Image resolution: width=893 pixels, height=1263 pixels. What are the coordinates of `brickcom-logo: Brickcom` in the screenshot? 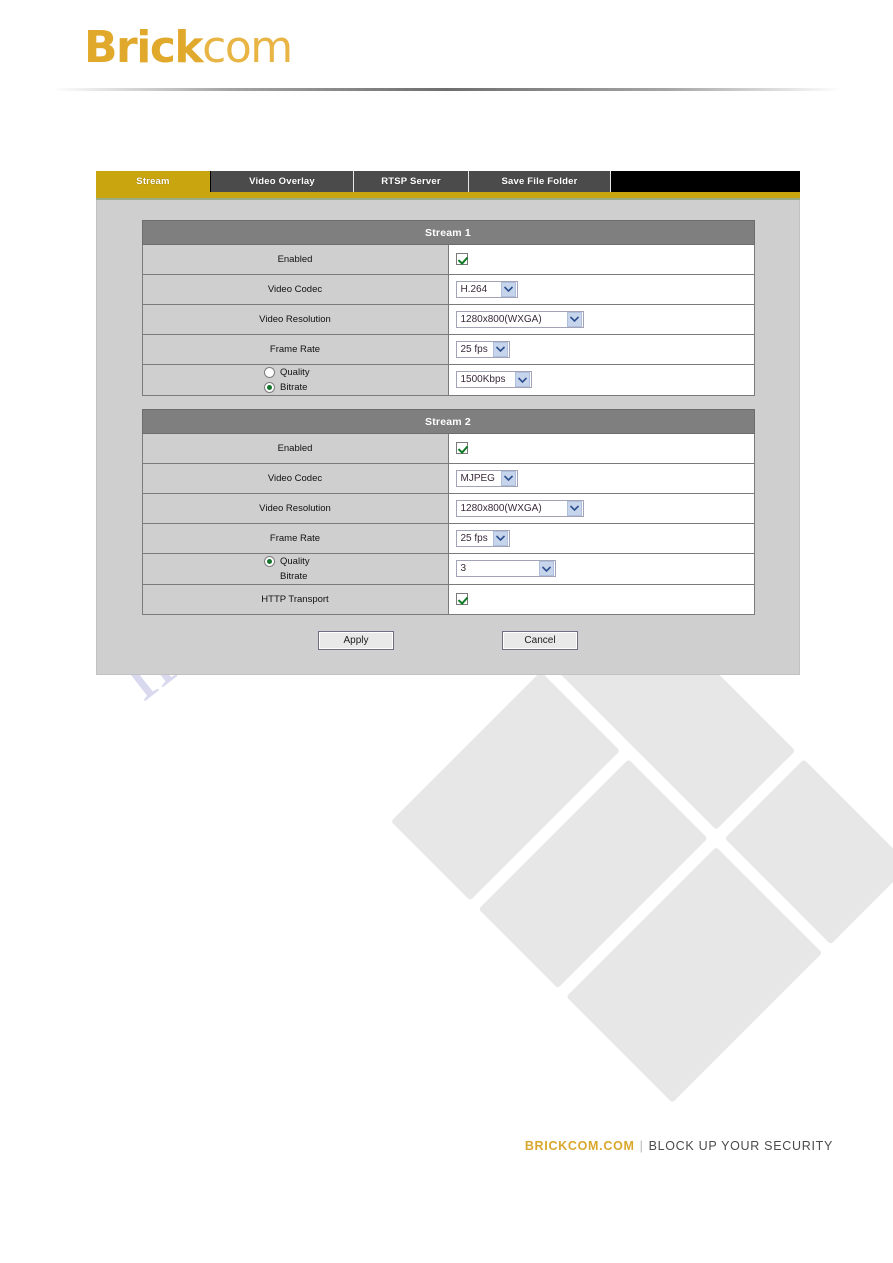 It's located at (188, 48).